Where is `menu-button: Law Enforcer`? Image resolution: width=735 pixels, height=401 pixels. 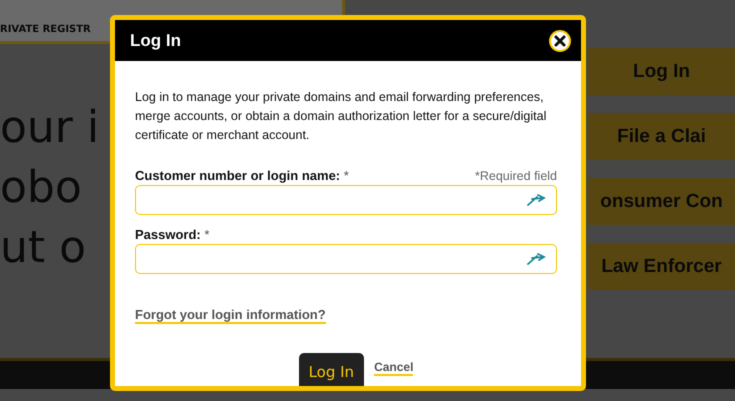 menu-button: Law Enforcer is located at coordinates (661, 266).